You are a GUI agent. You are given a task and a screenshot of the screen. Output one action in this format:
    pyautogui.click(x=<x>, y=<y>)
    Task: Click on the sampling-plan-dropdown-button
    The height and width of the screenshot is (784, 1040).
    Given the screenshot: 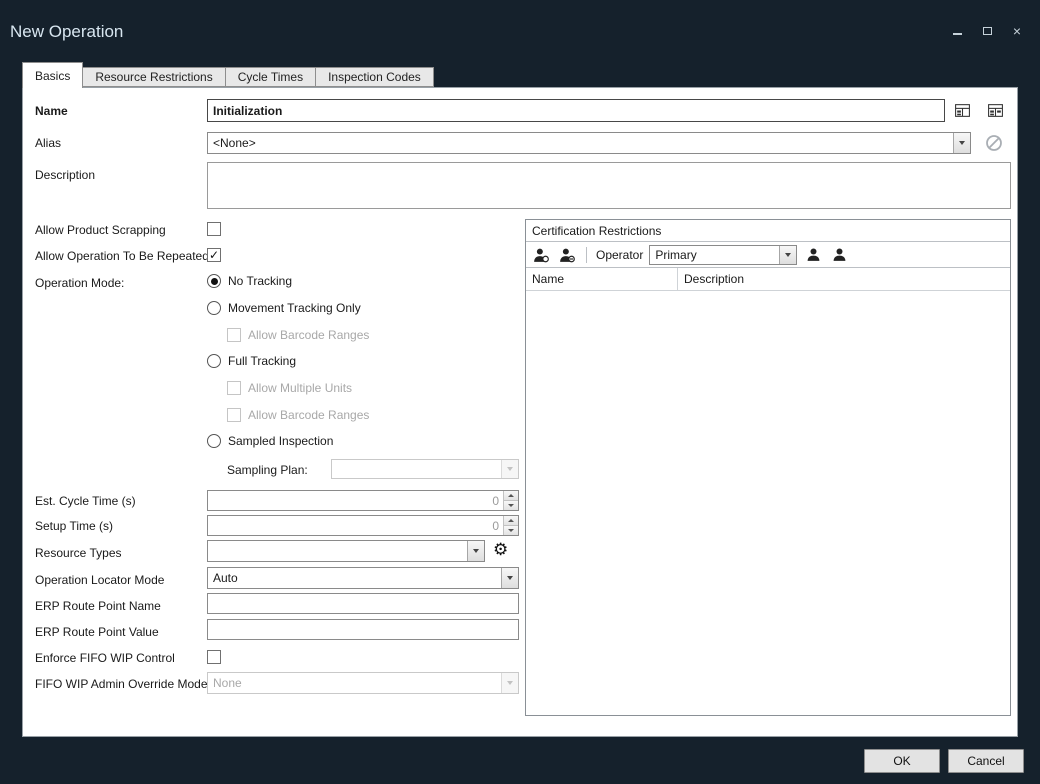 What is the action you would take?
    pyautogui.click(x=509, y=469)
    